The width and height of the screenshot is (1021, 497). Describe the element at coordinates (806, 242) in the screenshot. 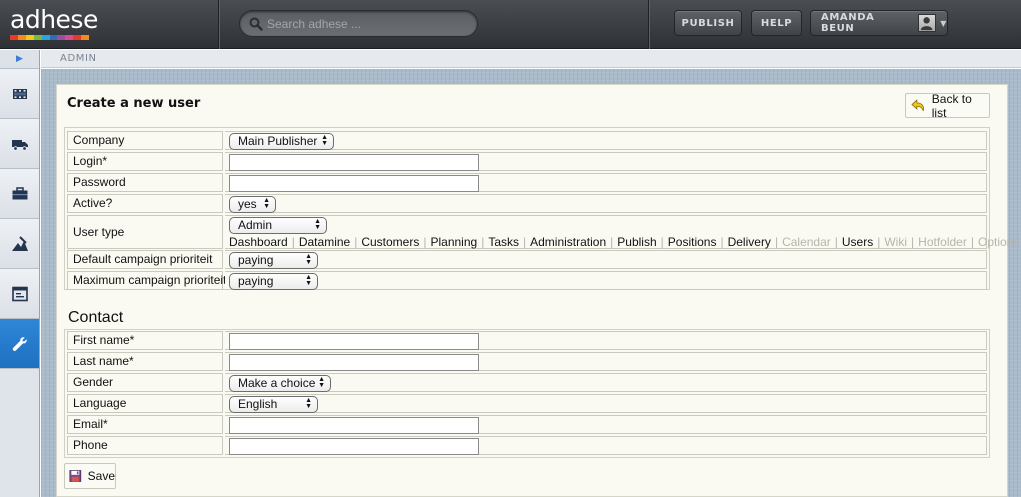

I see `permission-link-calendar: Calendar` at that location.